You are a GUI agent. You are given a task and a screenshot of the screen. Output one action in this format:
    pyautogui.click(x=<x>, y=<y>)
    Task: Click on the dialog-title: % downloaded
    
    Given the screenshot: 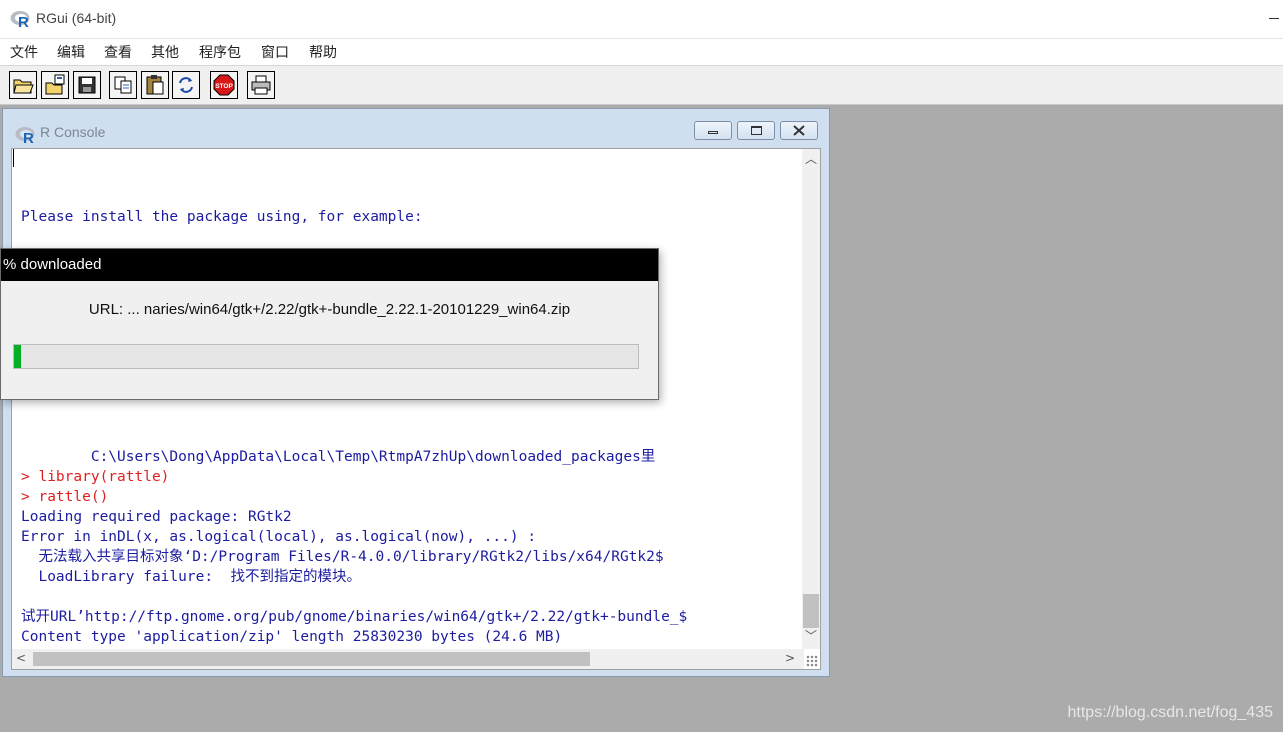 What is the action you would take?
    pyautogui.click(x=52, y=264)
    